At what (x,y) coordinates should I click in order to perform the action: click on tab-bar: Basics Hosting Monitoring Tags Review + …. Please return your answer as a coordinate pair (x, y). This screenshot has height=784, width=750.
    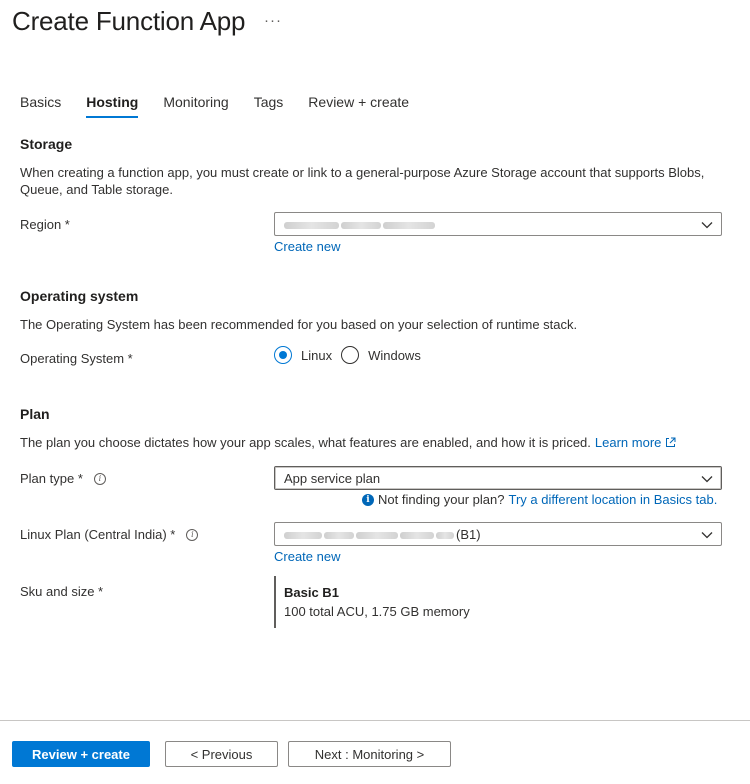
    Looking at the image, I should click on (227, 106).